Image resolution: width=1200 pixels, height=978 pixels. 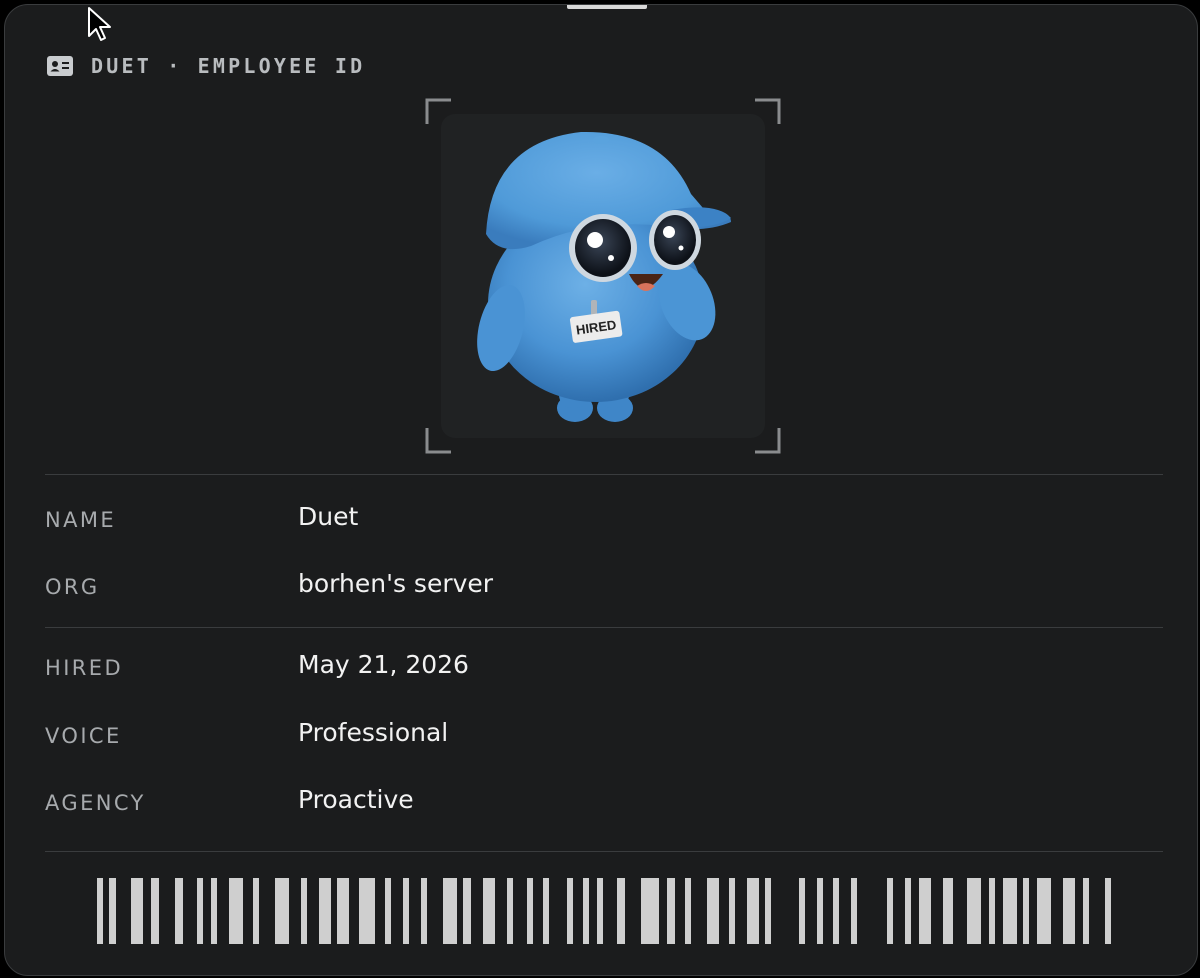 What do you see at coordinates (604, 851) in the screenshot?
I see `divider-bottom` at bounding box center [604, 851].